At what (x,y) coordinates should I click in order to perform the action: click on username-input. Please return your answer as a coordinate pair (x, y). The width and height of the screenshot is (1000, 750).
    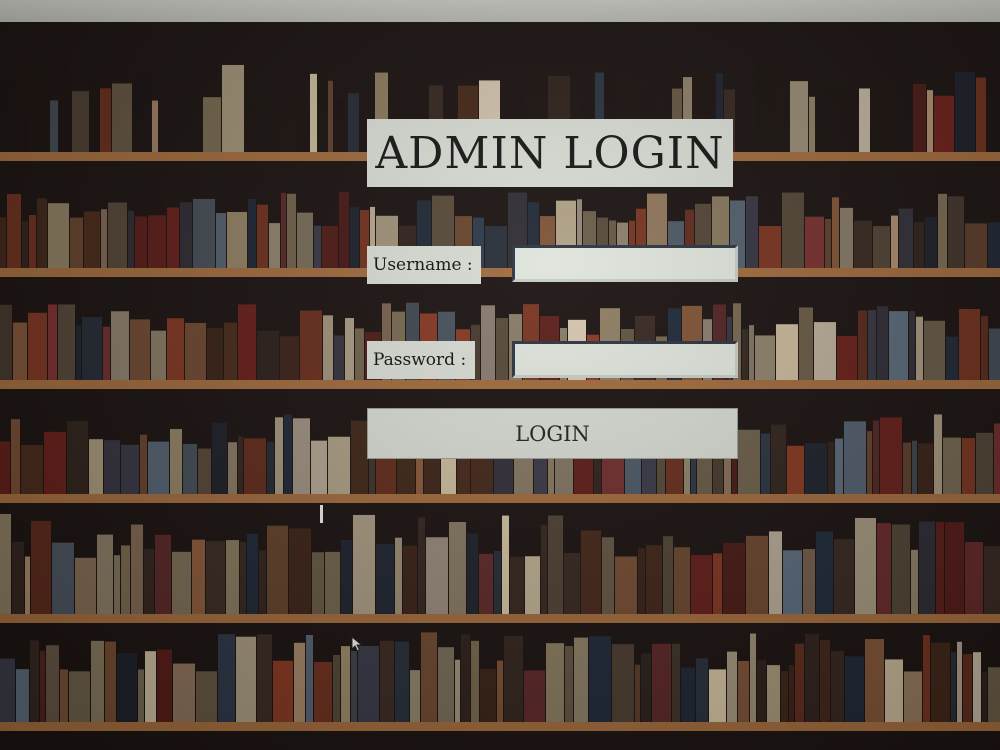
    Looking at the image, I should click on (625, 263).